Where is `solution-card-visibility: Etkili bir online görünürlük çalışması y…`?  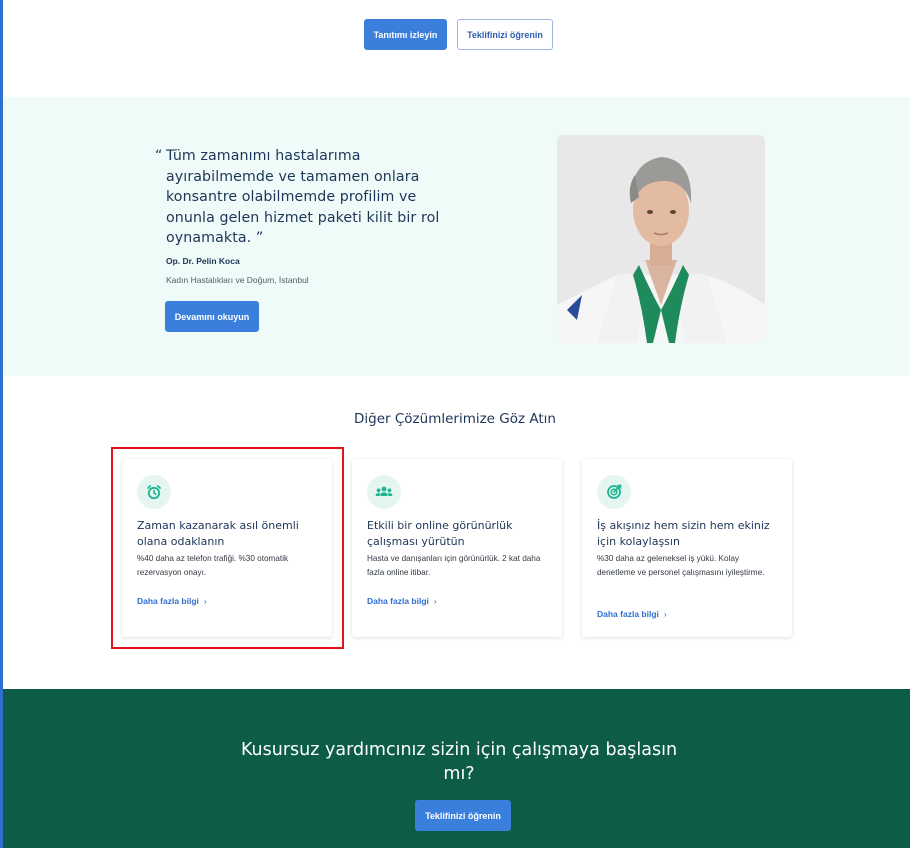
solution-card-visibility: Etkili bir online görünürlük çalışması y… is located at coordinates (457, 548).